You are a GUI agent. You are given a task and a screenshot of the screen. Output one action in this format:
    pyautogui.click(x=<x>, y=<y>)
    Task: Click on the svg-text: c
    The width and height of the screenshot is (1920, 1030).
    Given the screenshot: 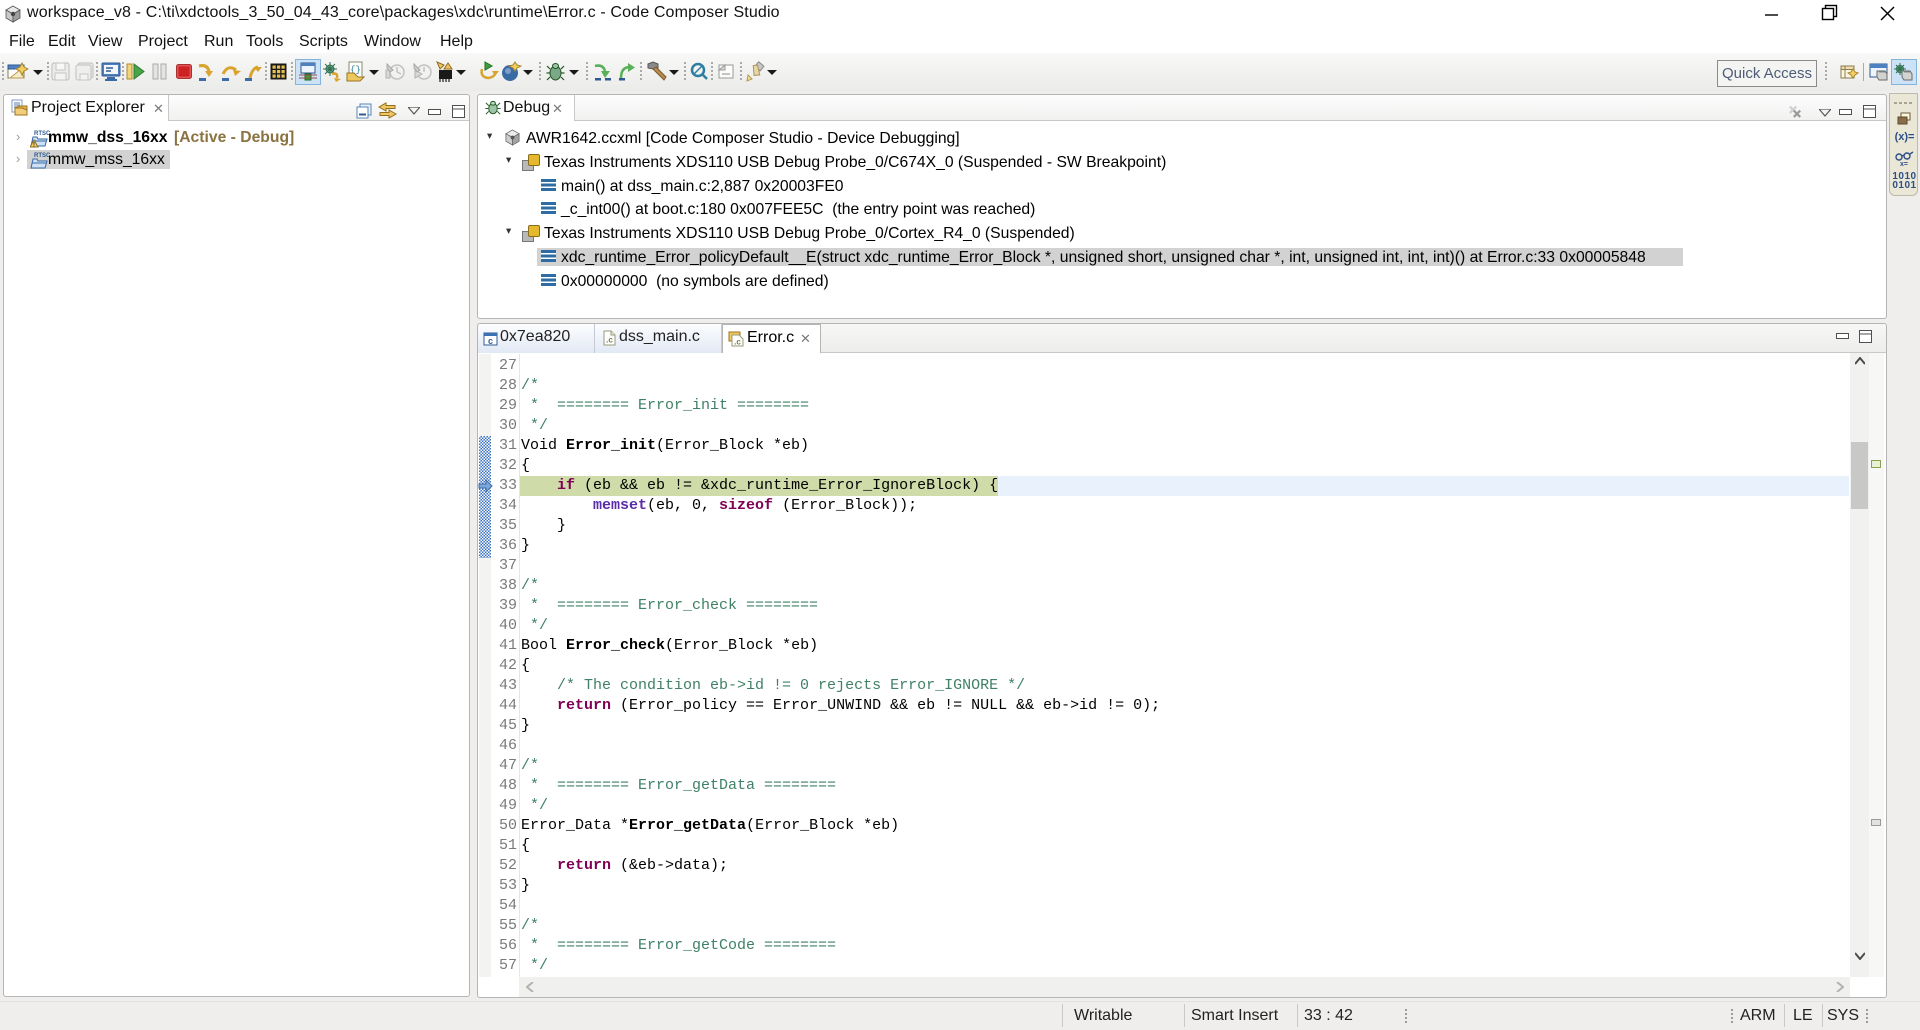 What is the action you would take?
    pyautogui.click(x=490, y=341)
    